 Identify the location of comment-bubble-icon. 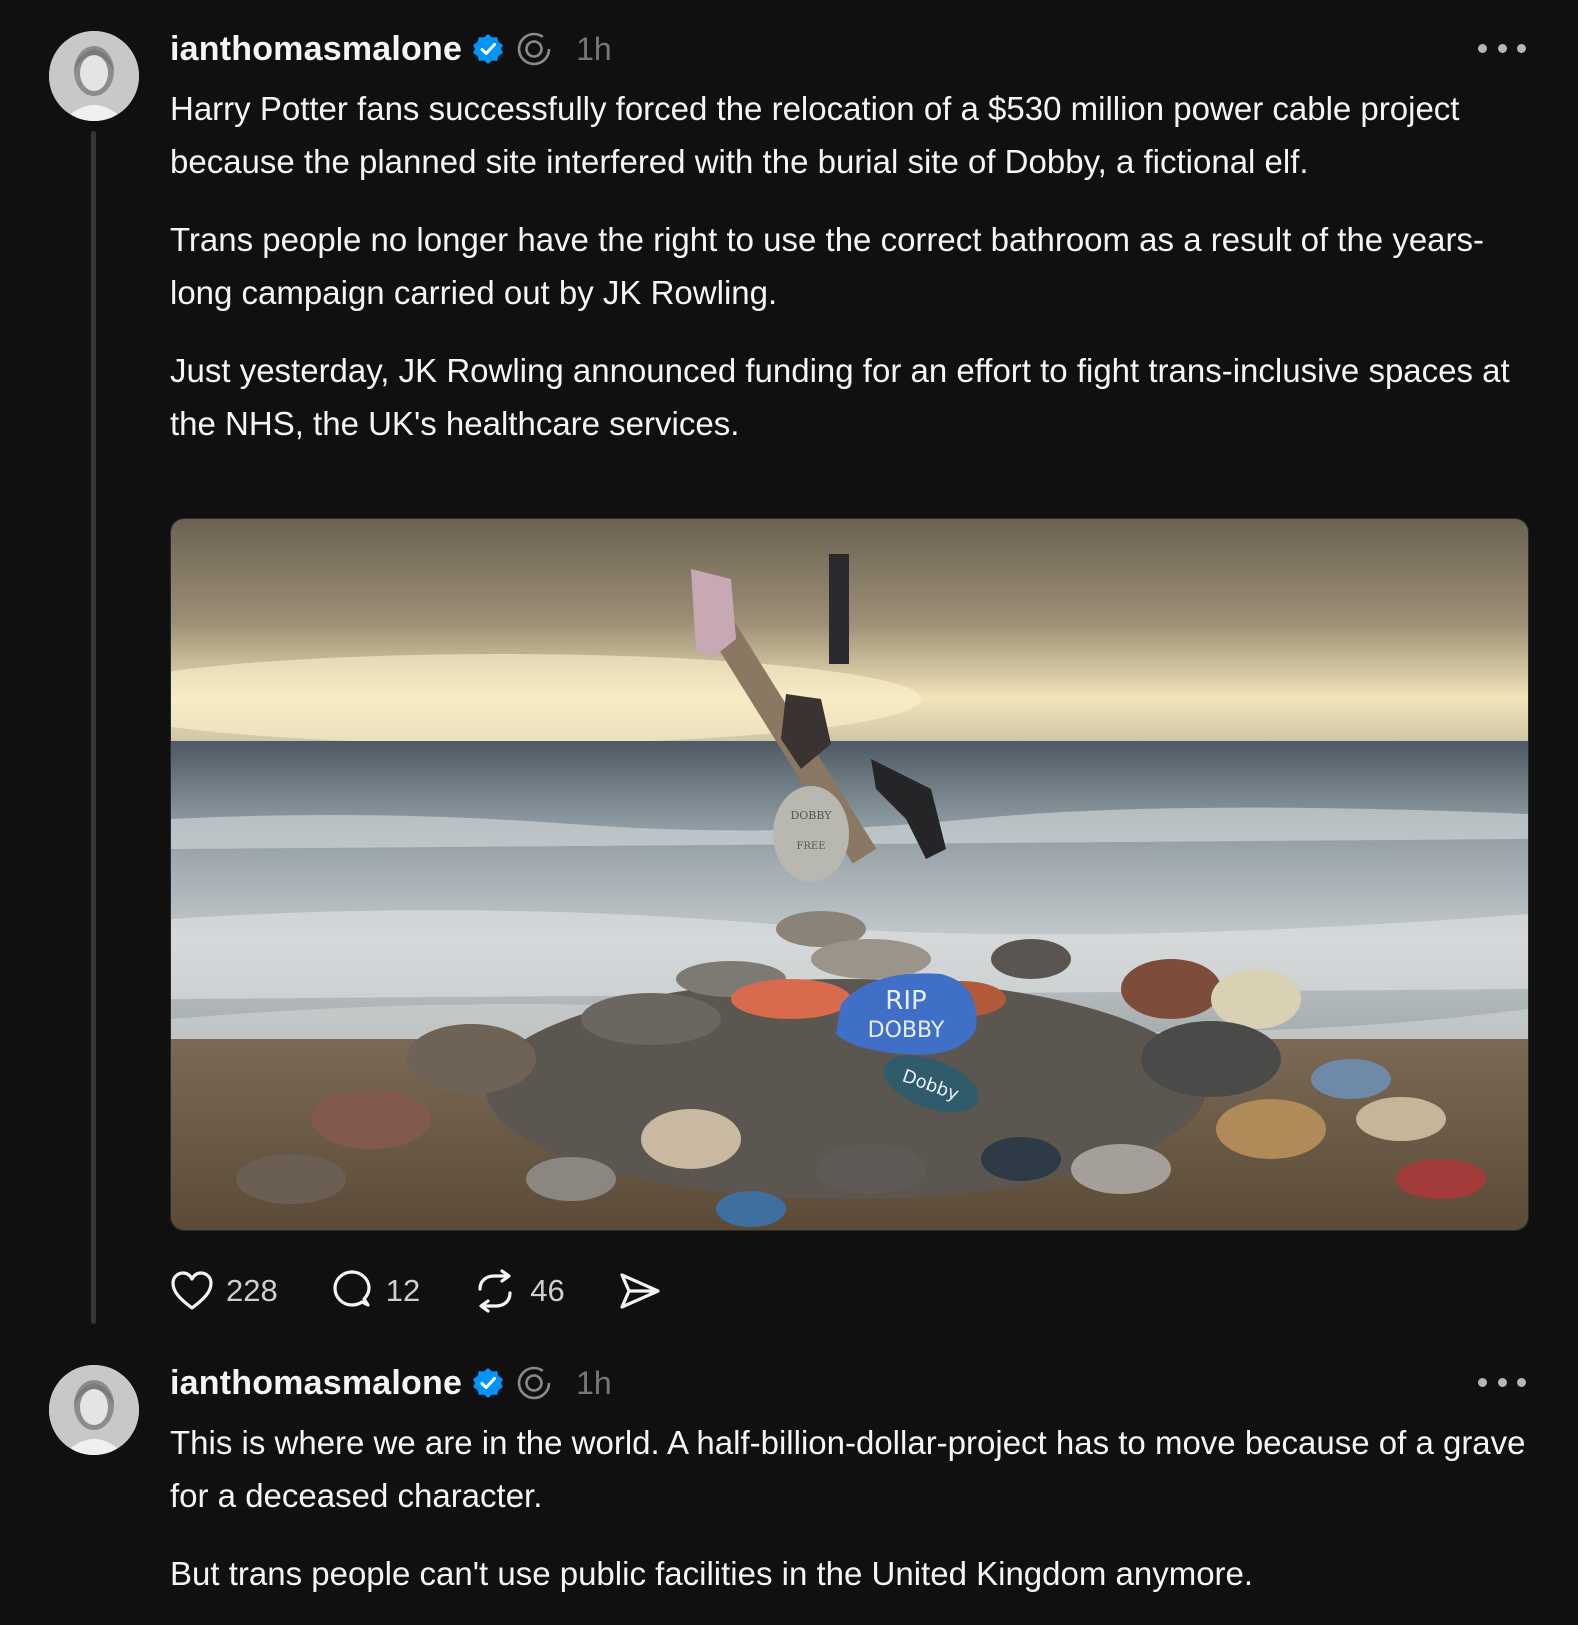
(352, 1288).